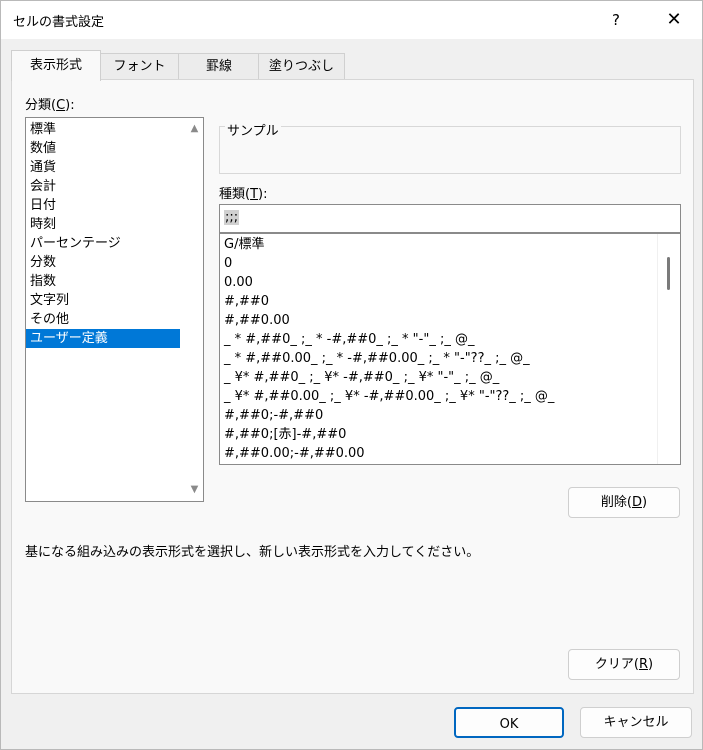 The height and width of the screenshot is (750, 703). I want to click on category-item: 数値, so click(103, 148).